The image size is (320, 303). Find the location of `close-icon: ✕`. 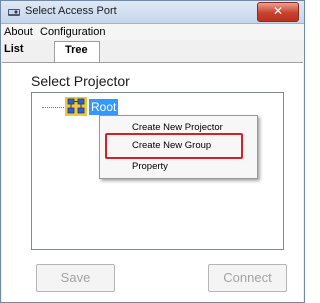

close-icon: ✕ is located at coordinates (278, 11).